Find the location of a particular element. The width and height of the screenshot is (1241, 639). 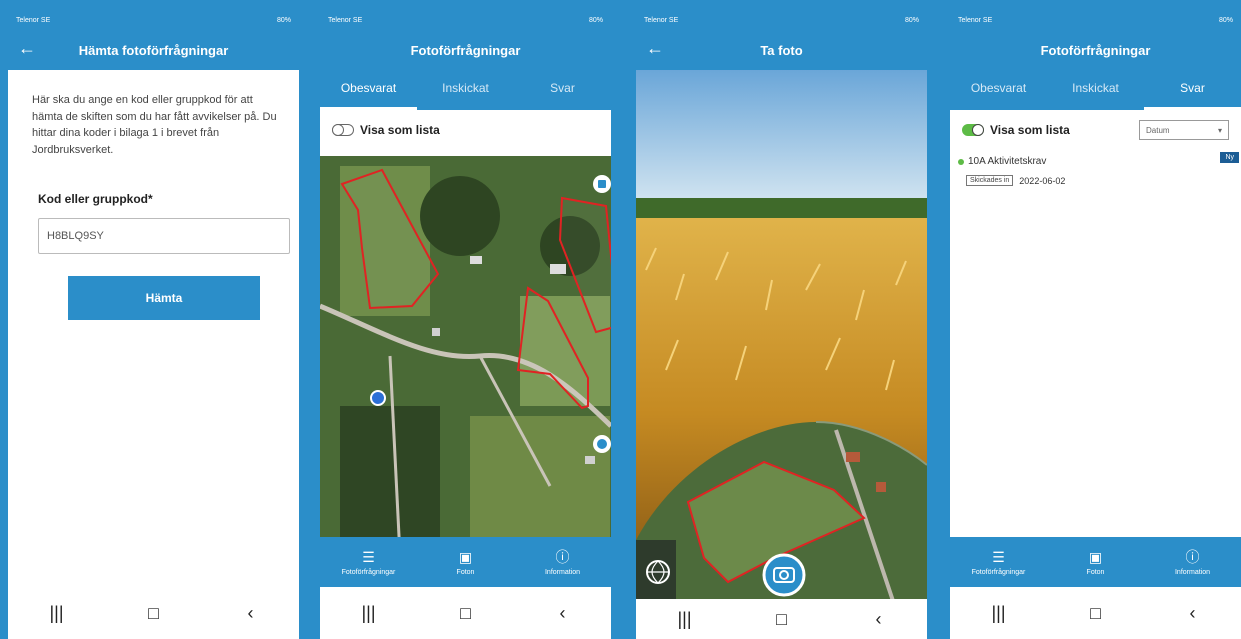

list-item-title-row: 10A Aktivitetskrav is located at coordinates (1099, 161).